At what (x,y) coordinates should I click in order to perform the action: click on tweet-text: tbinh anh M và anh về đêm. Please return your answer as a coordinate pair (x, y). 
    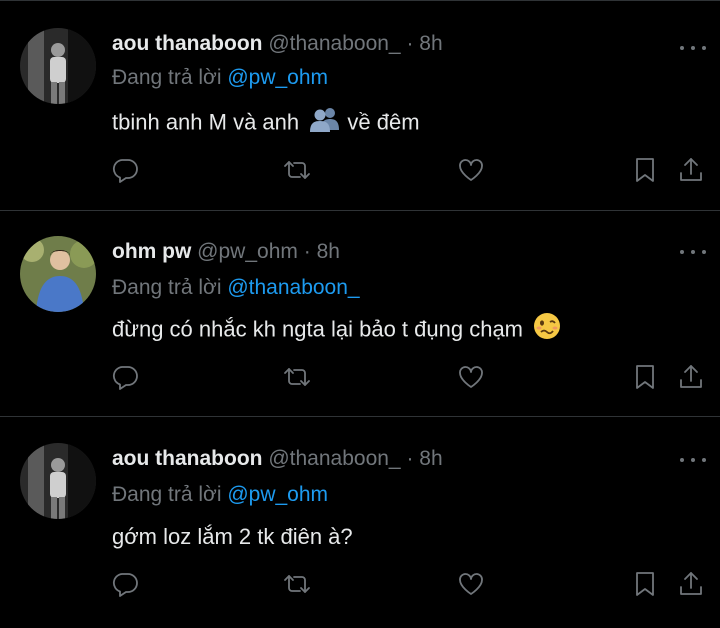
    Looking at the image, I should click on (266, 123).